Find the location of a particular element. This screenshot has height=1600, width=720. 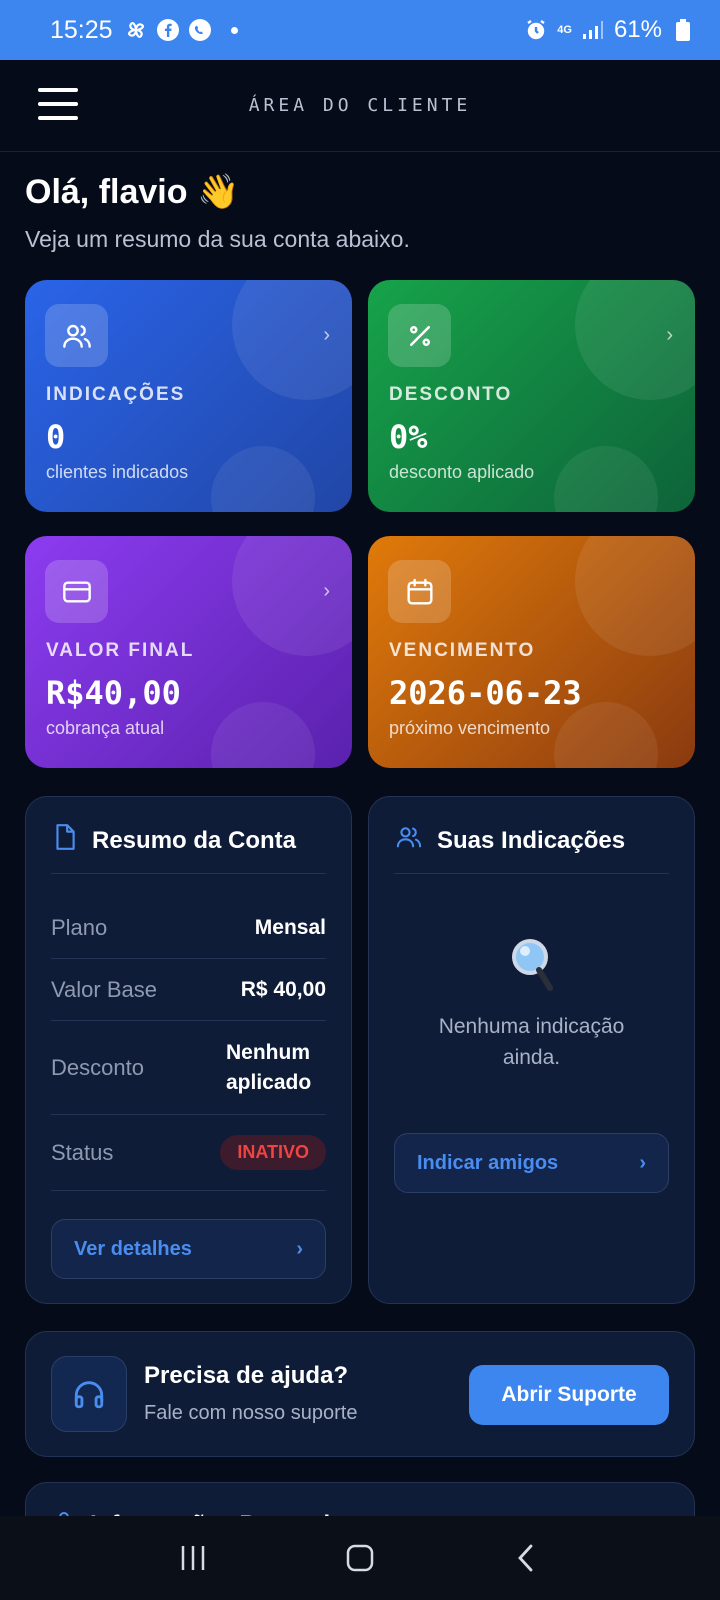

app-bar: ÁREA DO CLIENTE is located at coordinates (360, 106).